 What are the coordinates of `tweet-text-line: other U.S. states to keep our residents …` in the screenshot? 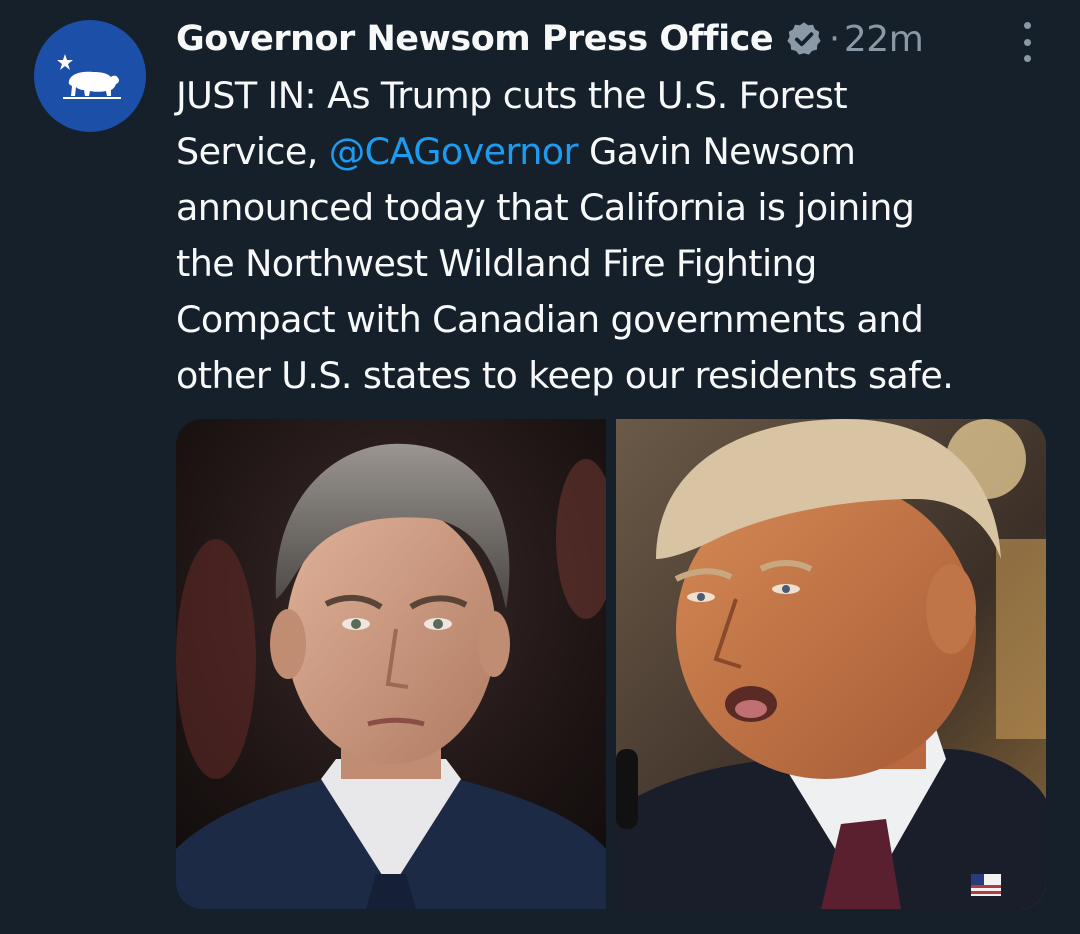 It's located at (565, 375).